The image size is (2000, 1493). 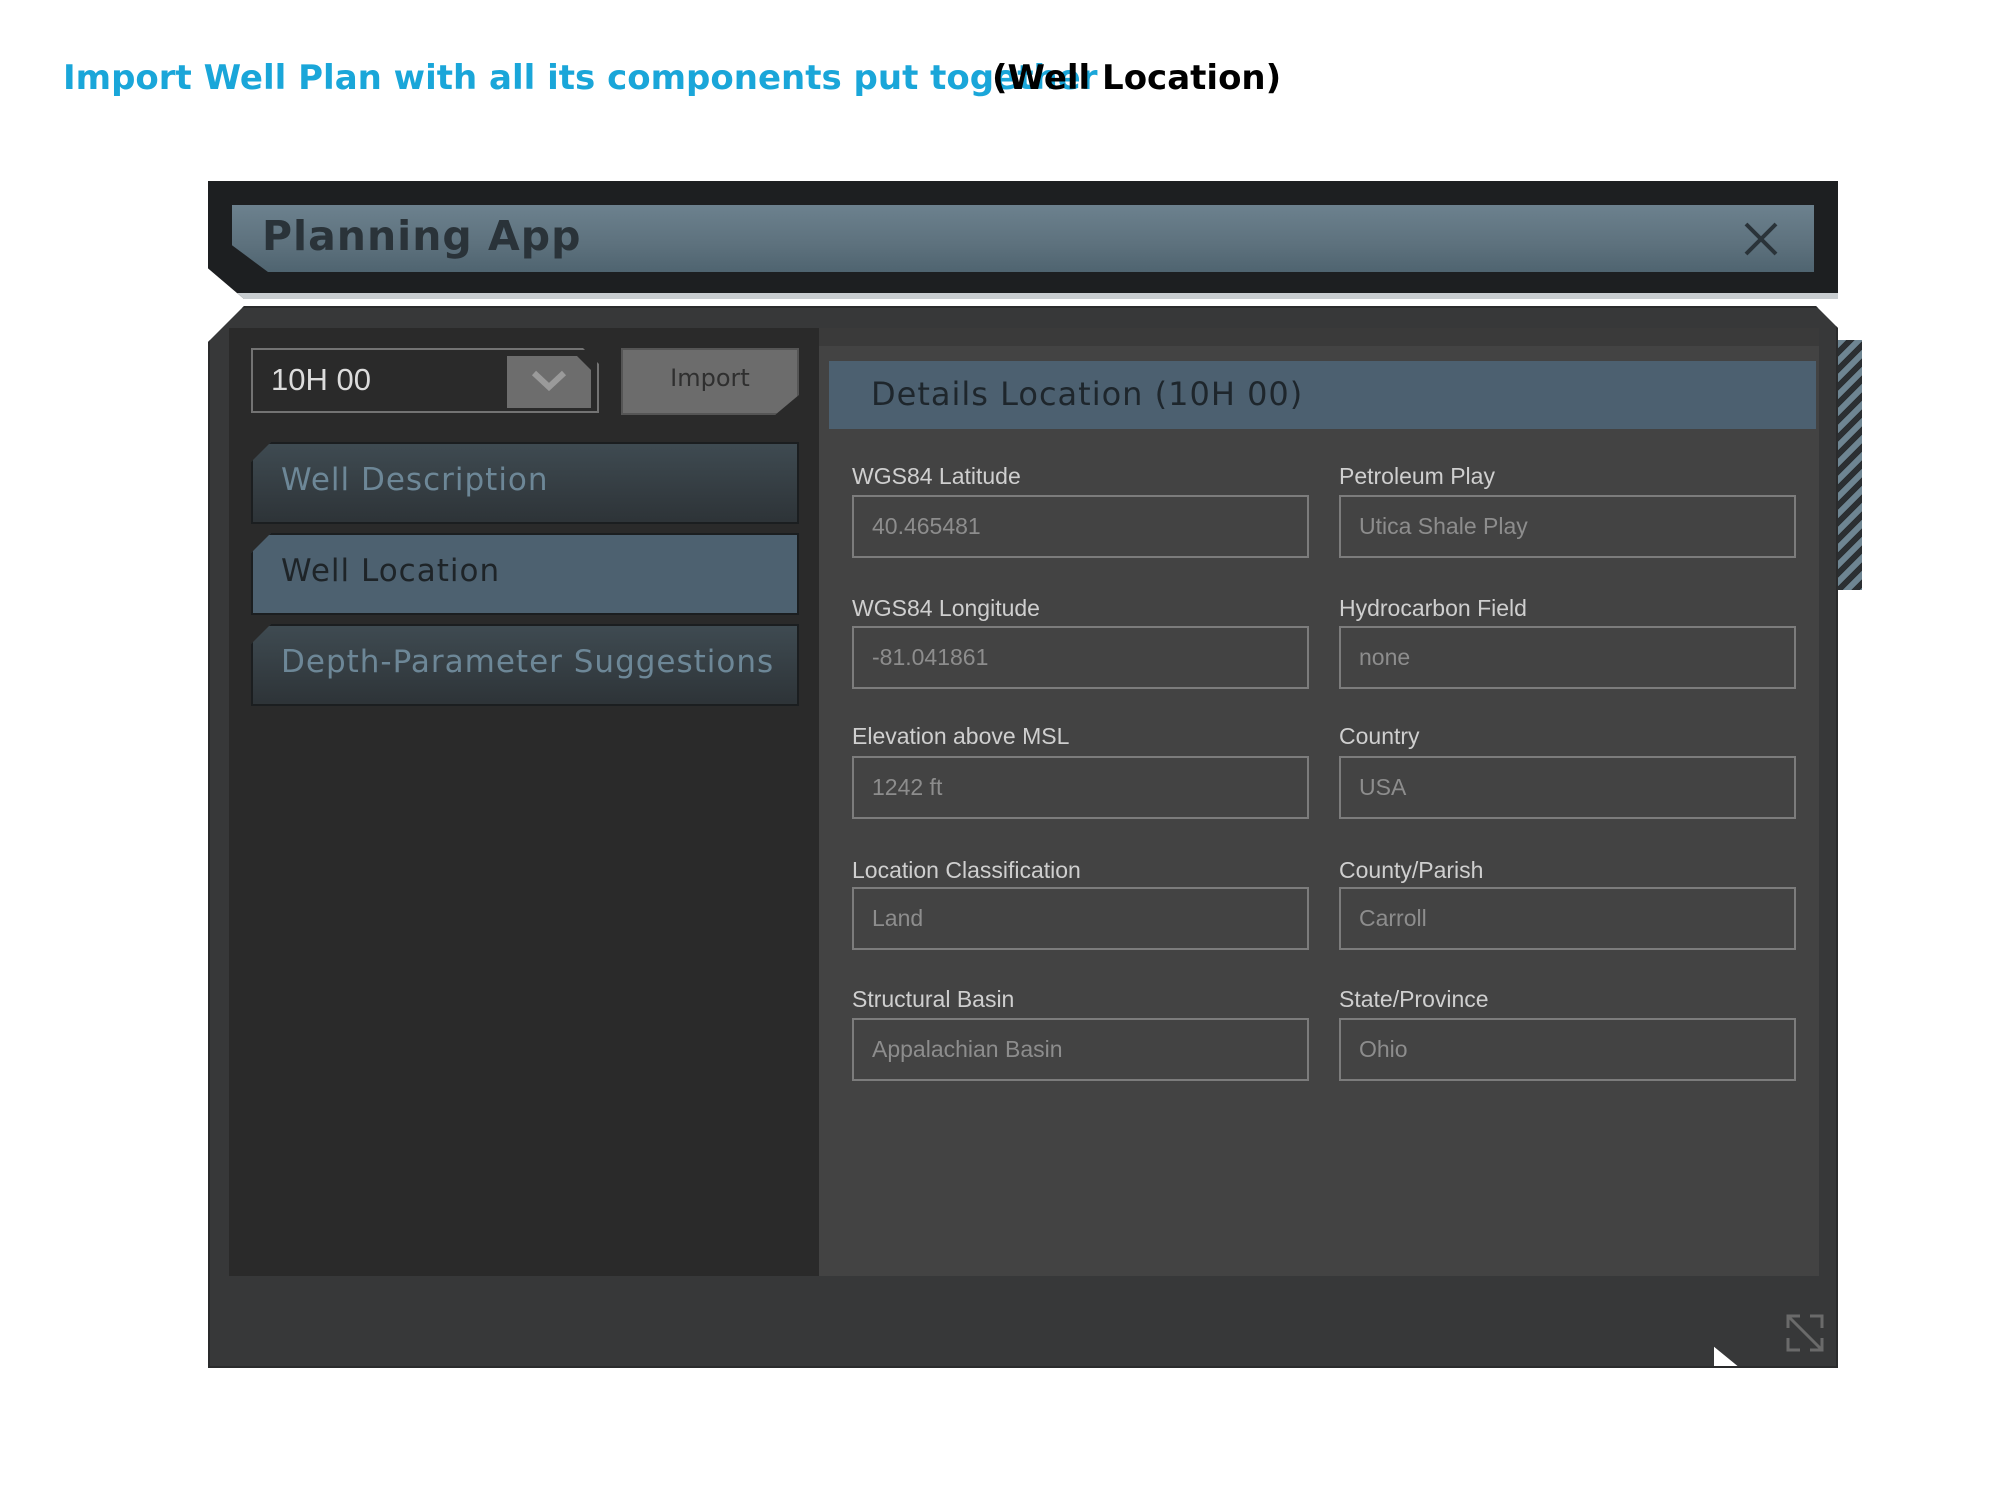 What do you see at coordinates (961, 736) in the screenshot?
I see `elevation-label: Elevation above MSL` at bounding box center [961, 736].